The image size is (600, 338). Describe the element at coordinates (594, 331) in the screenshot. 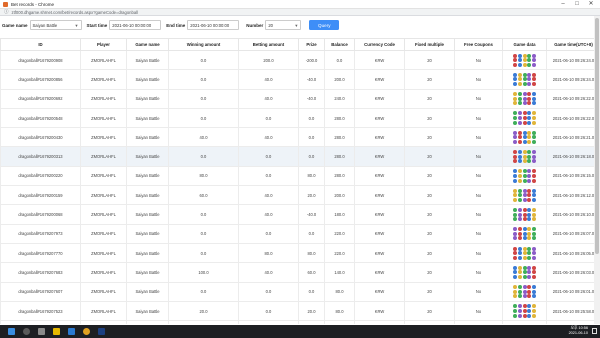

I see `notification-icon` at that location.